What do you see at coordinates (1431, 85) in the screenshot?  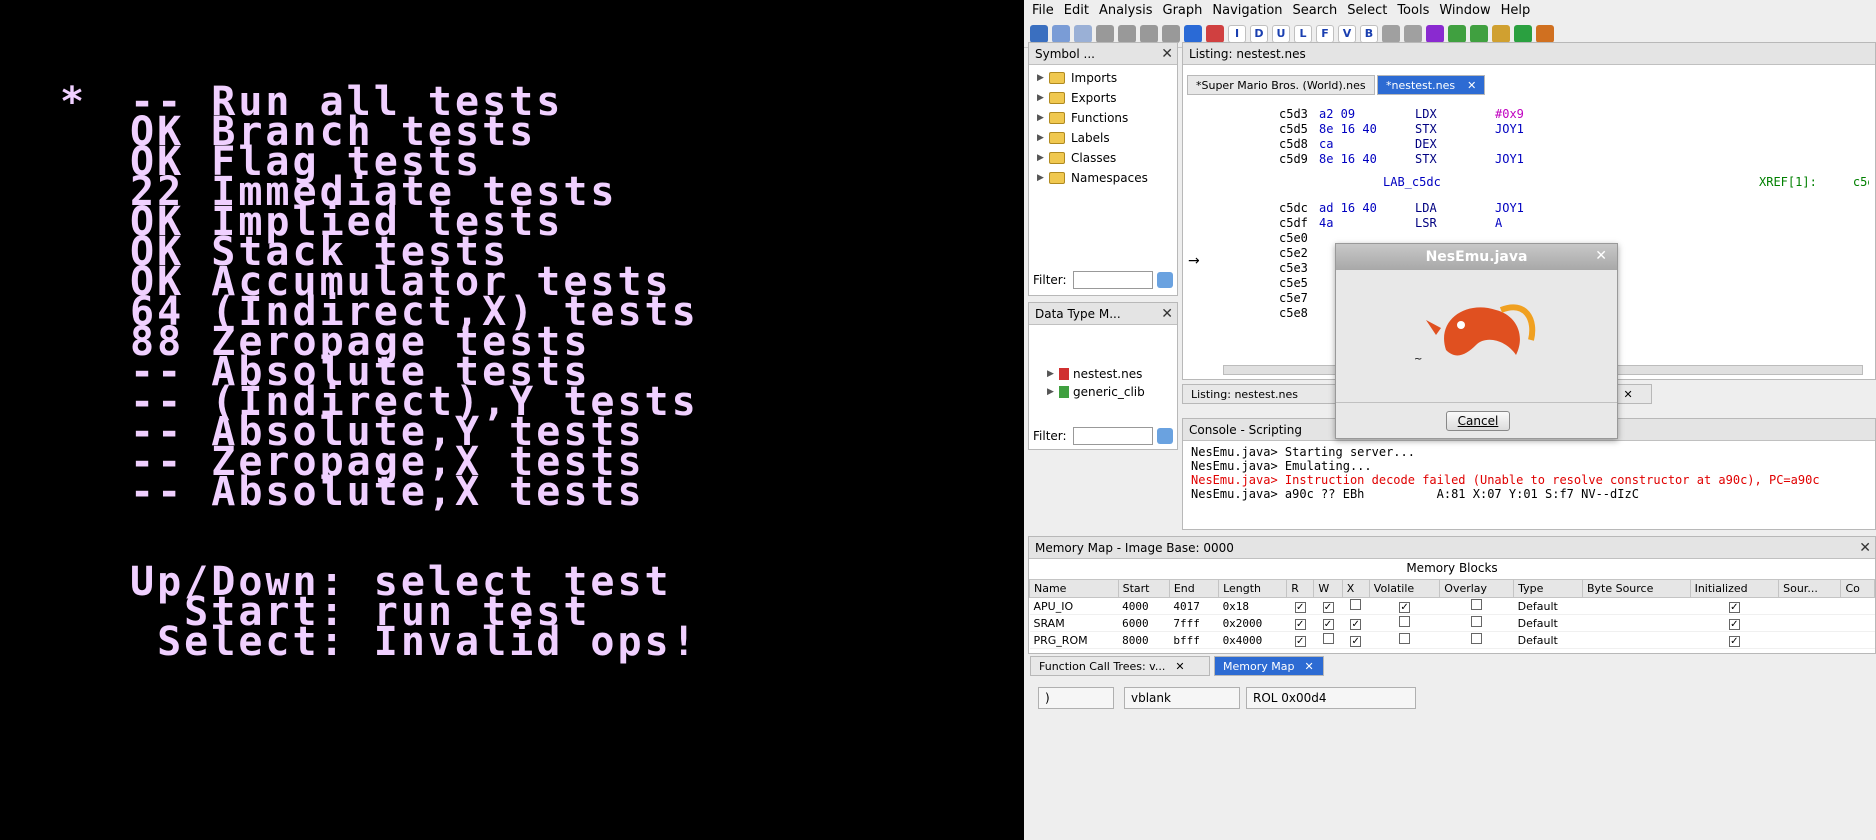 I see `tab-nestest: *nestest.nes ✕` at bounding box center [1431, 85].